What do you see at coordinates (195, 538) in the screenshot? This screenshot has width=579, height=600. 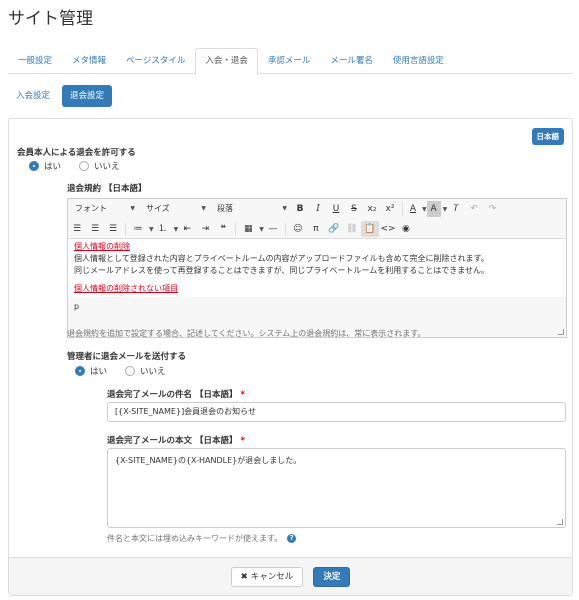 I see `embed-help-text: 件名と本文には埋め込みキーワードが使えます。` at bounding box center [195, 538].